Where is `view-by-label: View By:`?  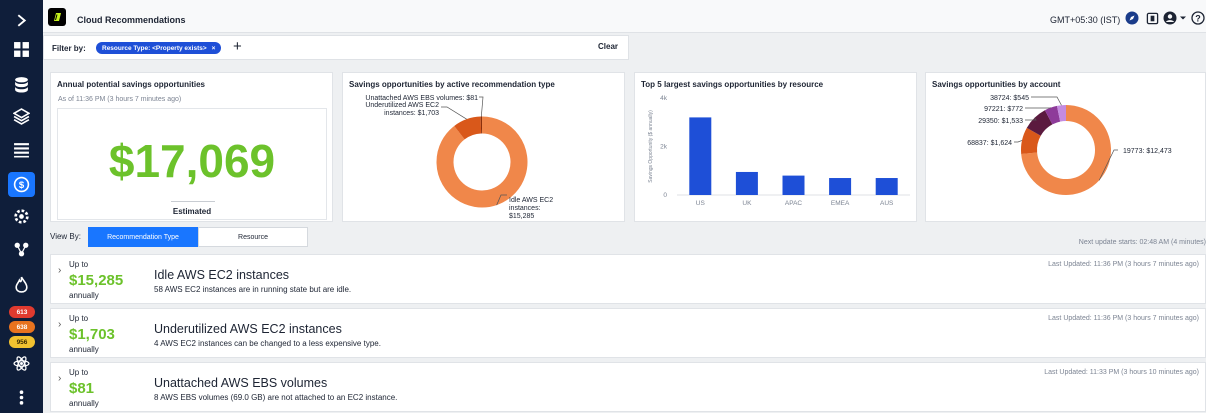
view-by-label: View By: is located at coordinates (65, 236).